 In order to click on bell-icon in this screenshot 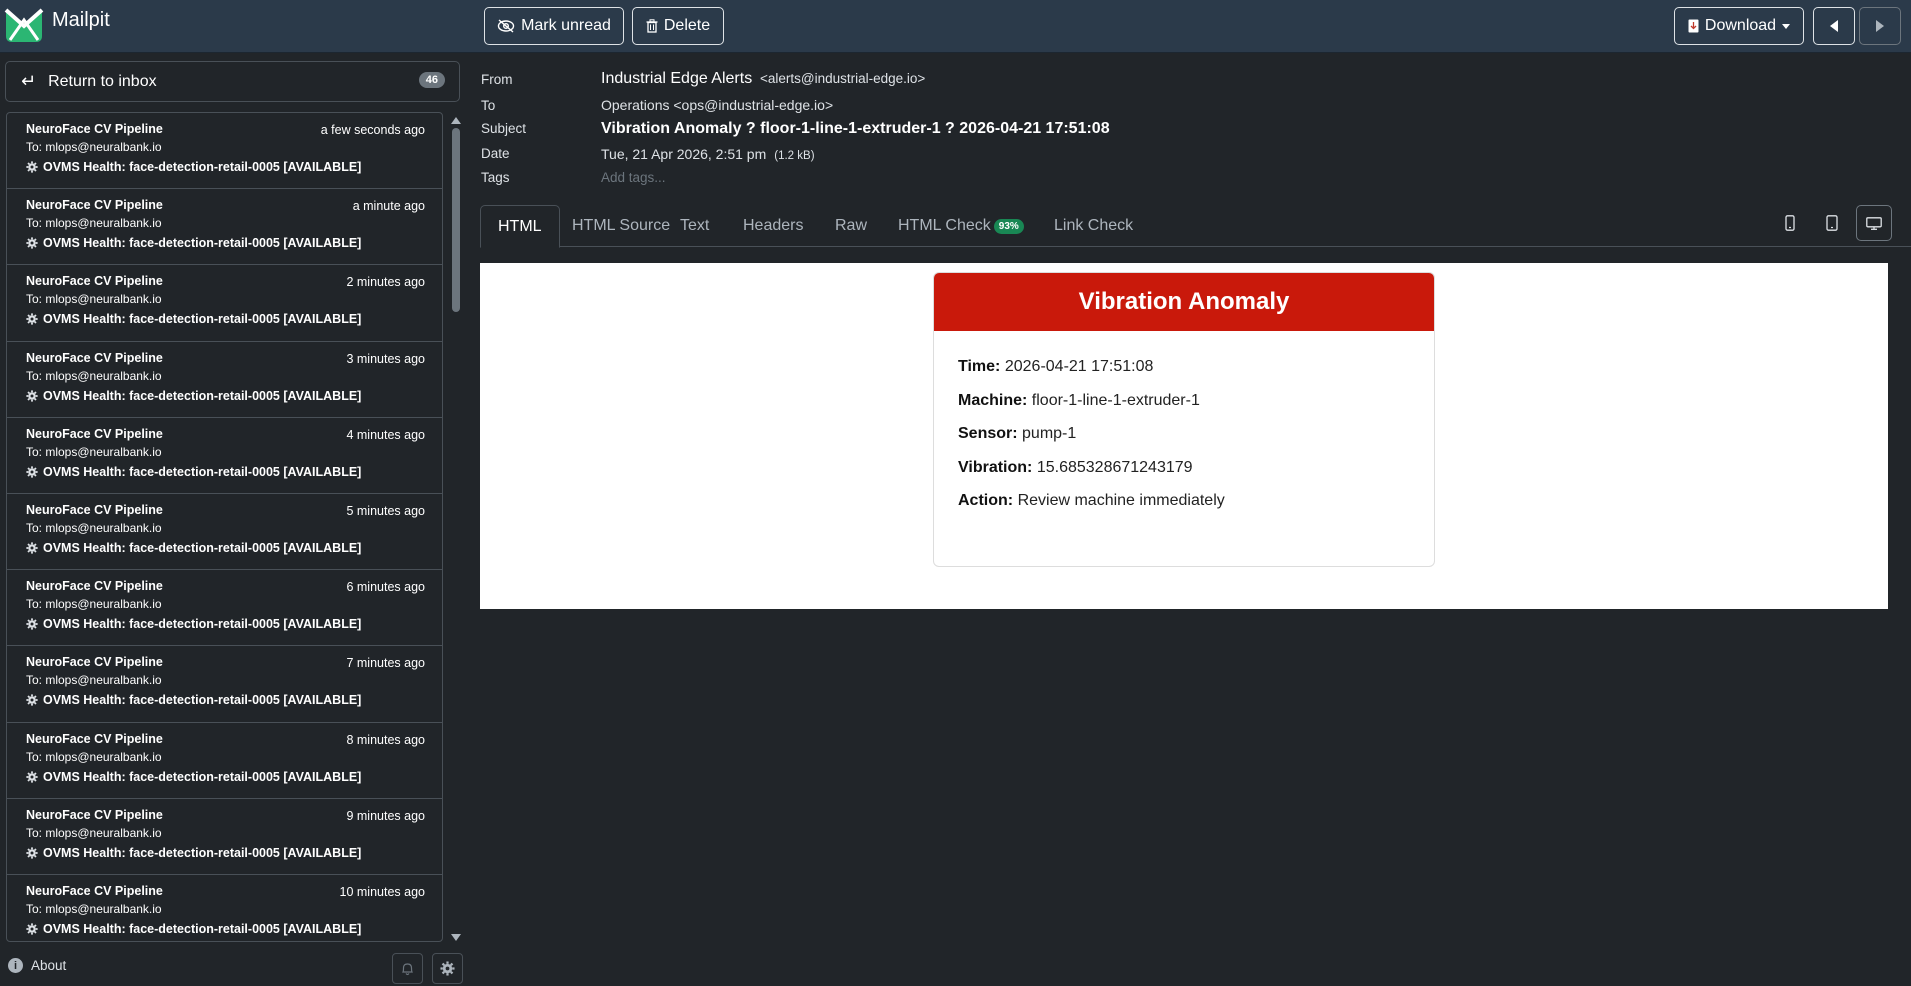, I will do `click(407, 968)`.